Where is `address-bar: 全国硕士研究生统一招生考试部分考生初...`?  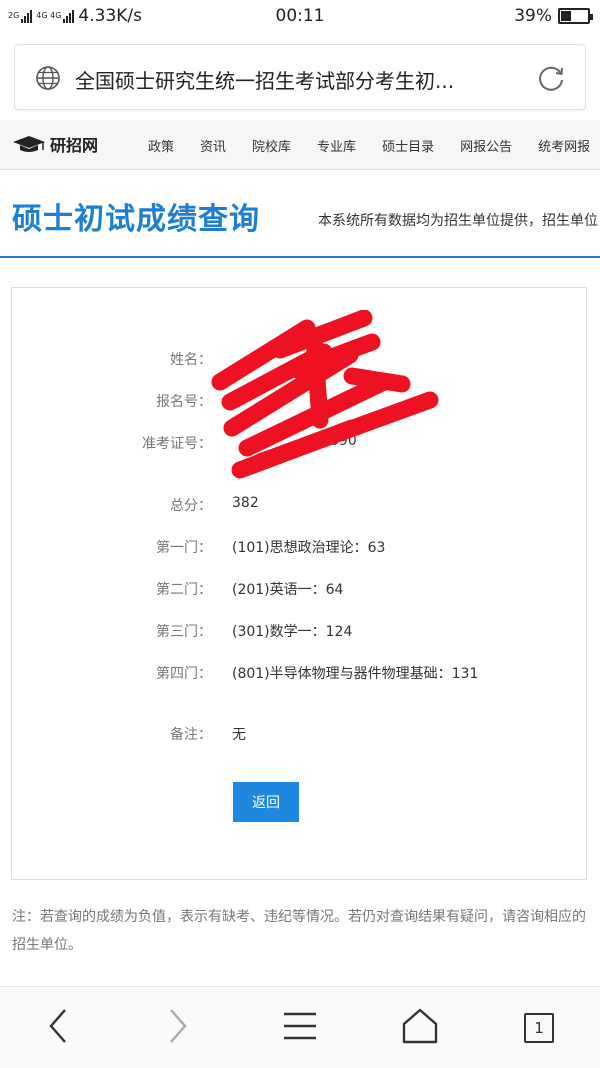 address-bar: 全国硕士研究生统一招生考试部分考生初... is located at coordinates (300, 77).